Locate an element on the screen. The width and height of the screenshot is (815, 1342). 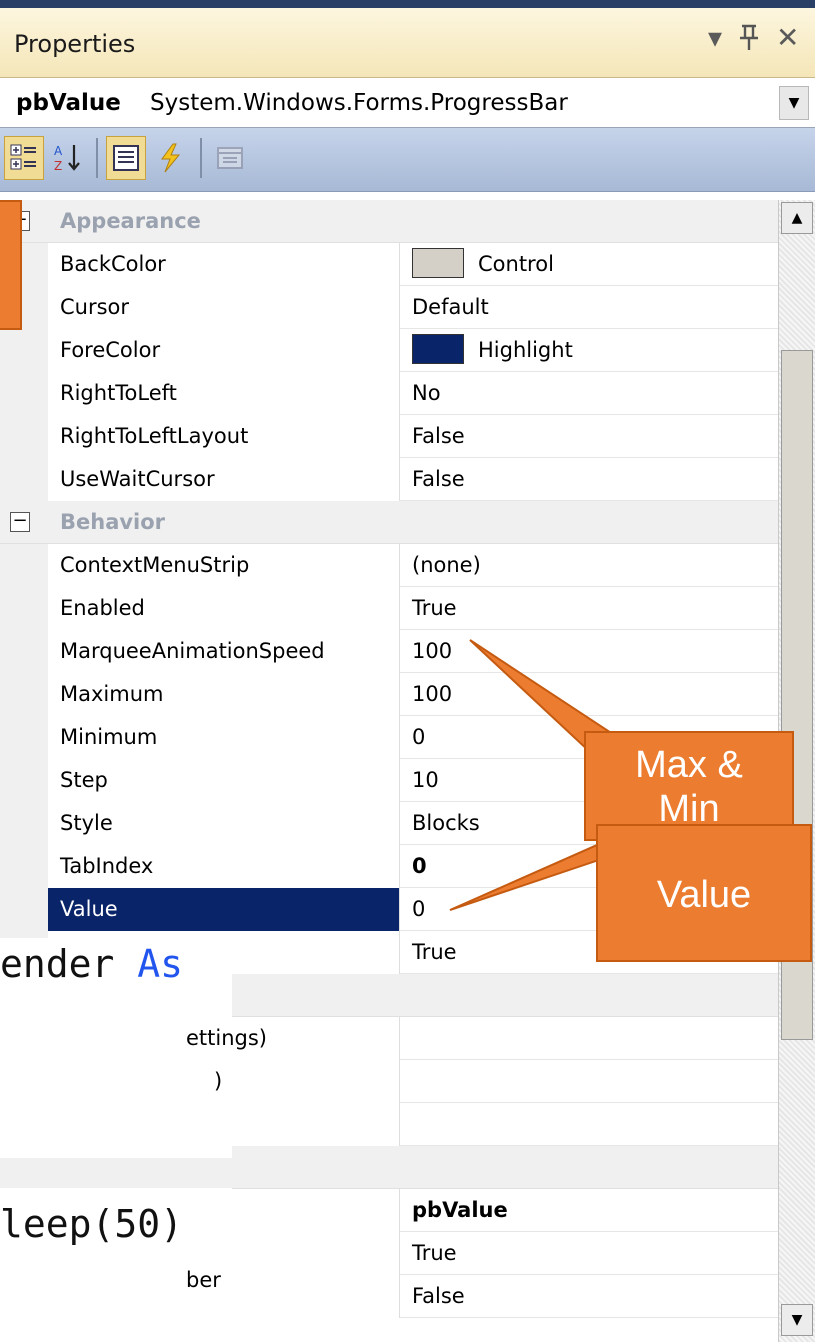
property-name: RightToLeftLayout is located at coordinates (224, 436).